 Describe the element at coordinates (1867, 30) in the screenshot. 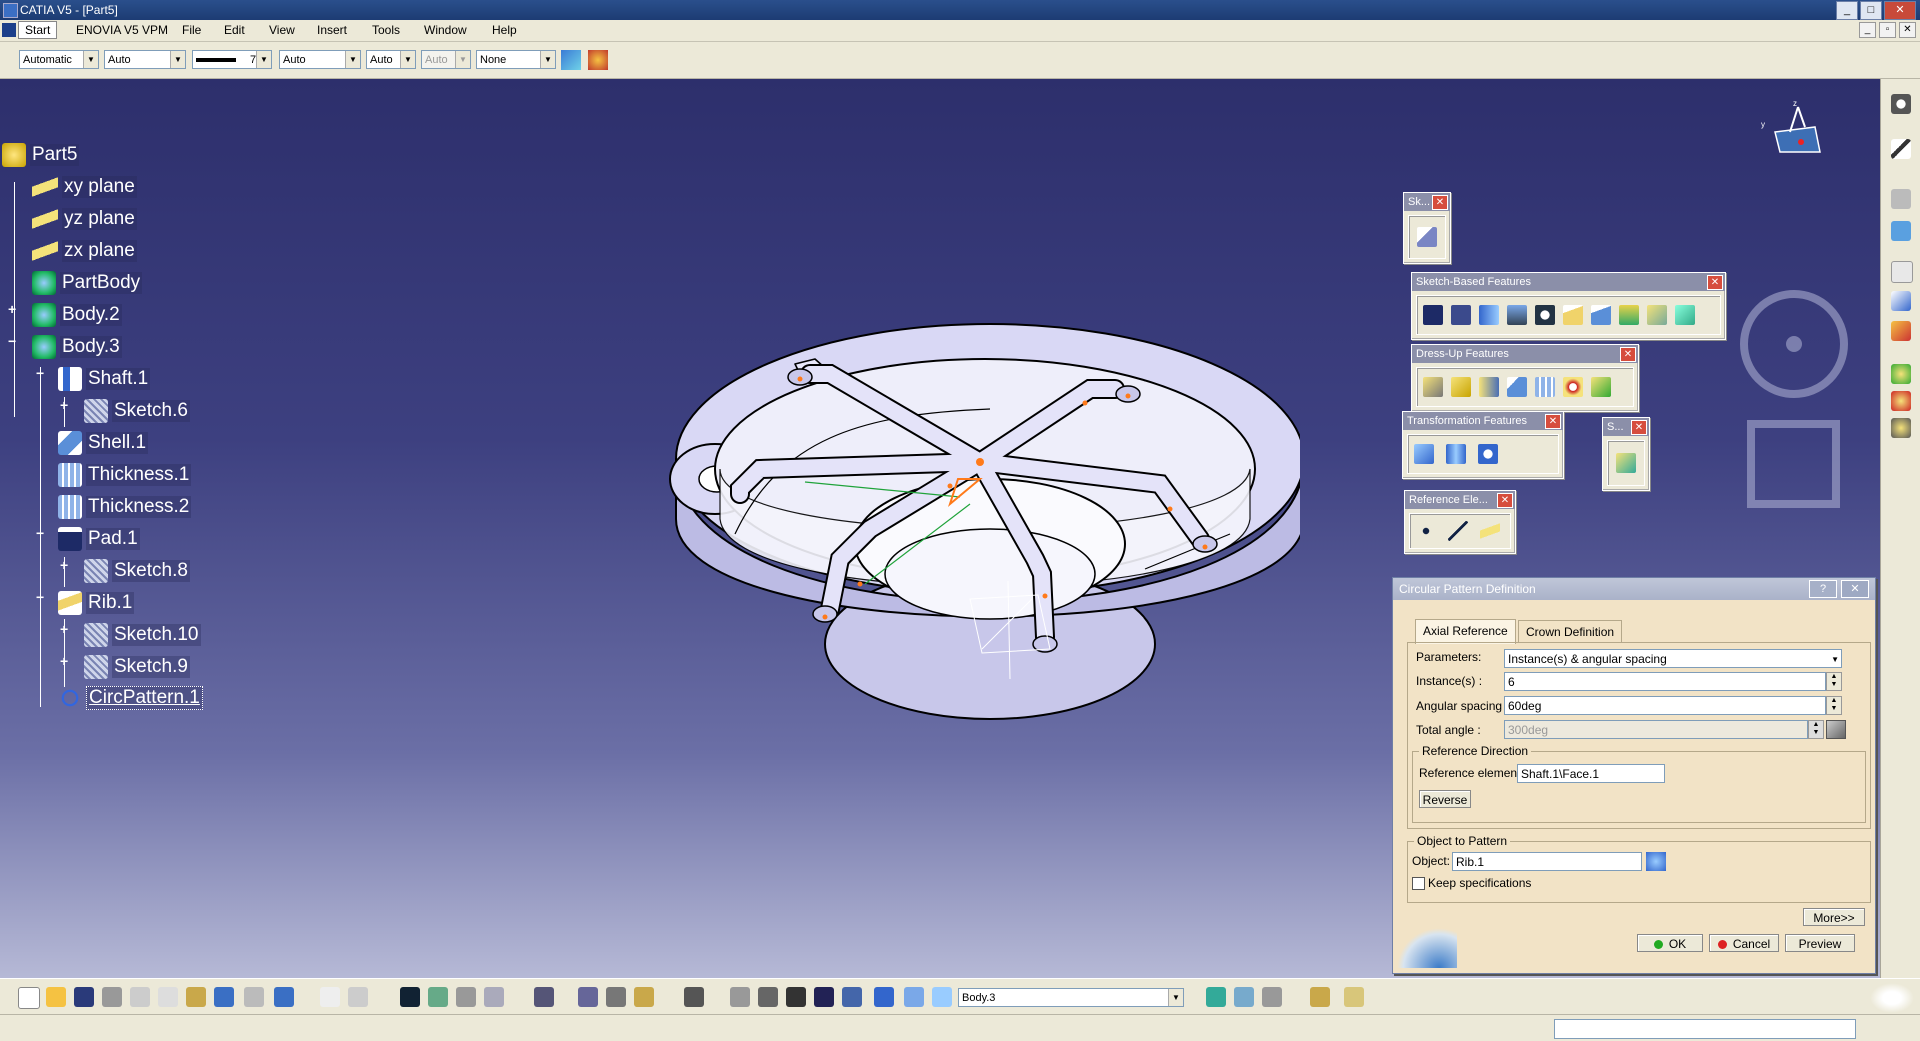

I see `doc-minimize-button: _` at that location.